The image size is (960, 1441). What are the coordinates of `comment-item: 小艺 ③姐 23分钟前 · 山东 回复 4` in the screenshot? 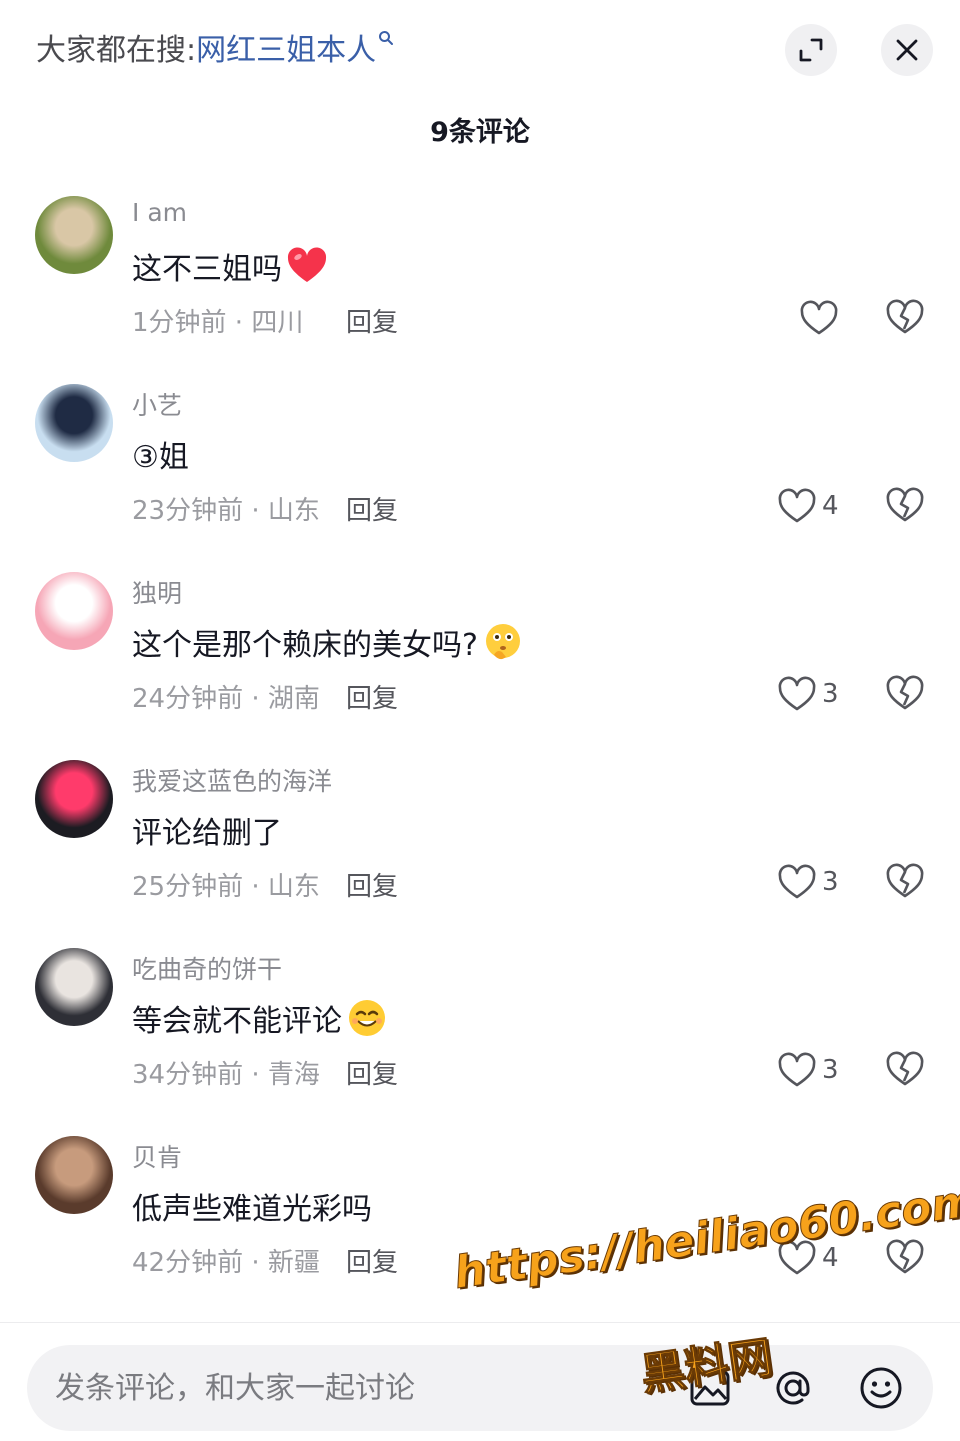 It's located at (480, 478).